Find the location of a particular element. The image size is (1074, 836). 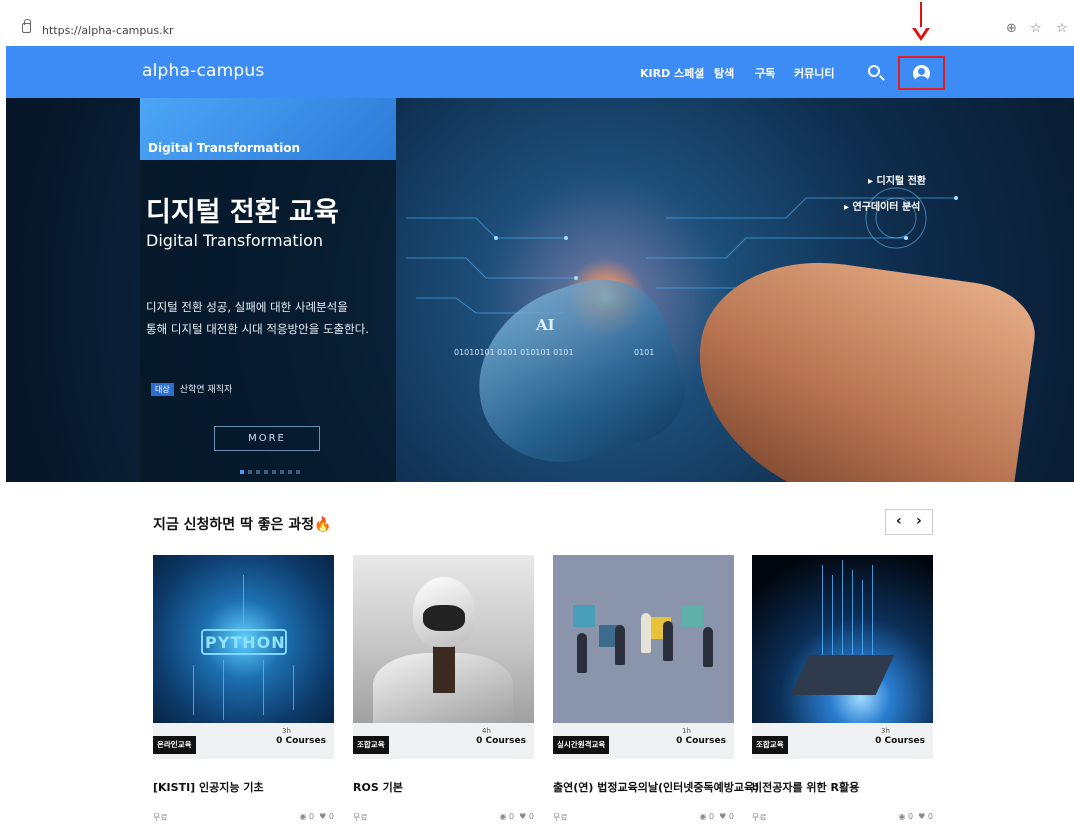

course-card: 조합교육 4h 0 Courses ROS 기본 무료 ◉ 0 ♥ 0 is located at coordinates (443, 688).